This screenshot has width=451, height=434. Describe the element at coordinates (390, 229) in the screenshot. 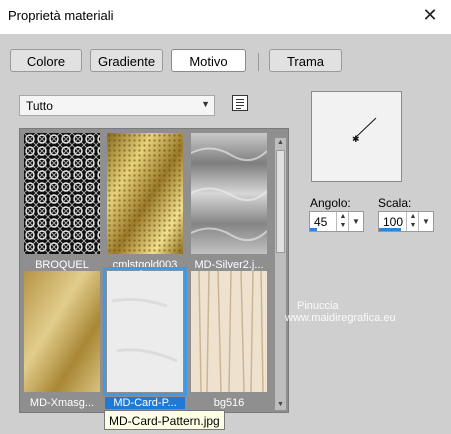

I see `scale-level-bar` at that location.